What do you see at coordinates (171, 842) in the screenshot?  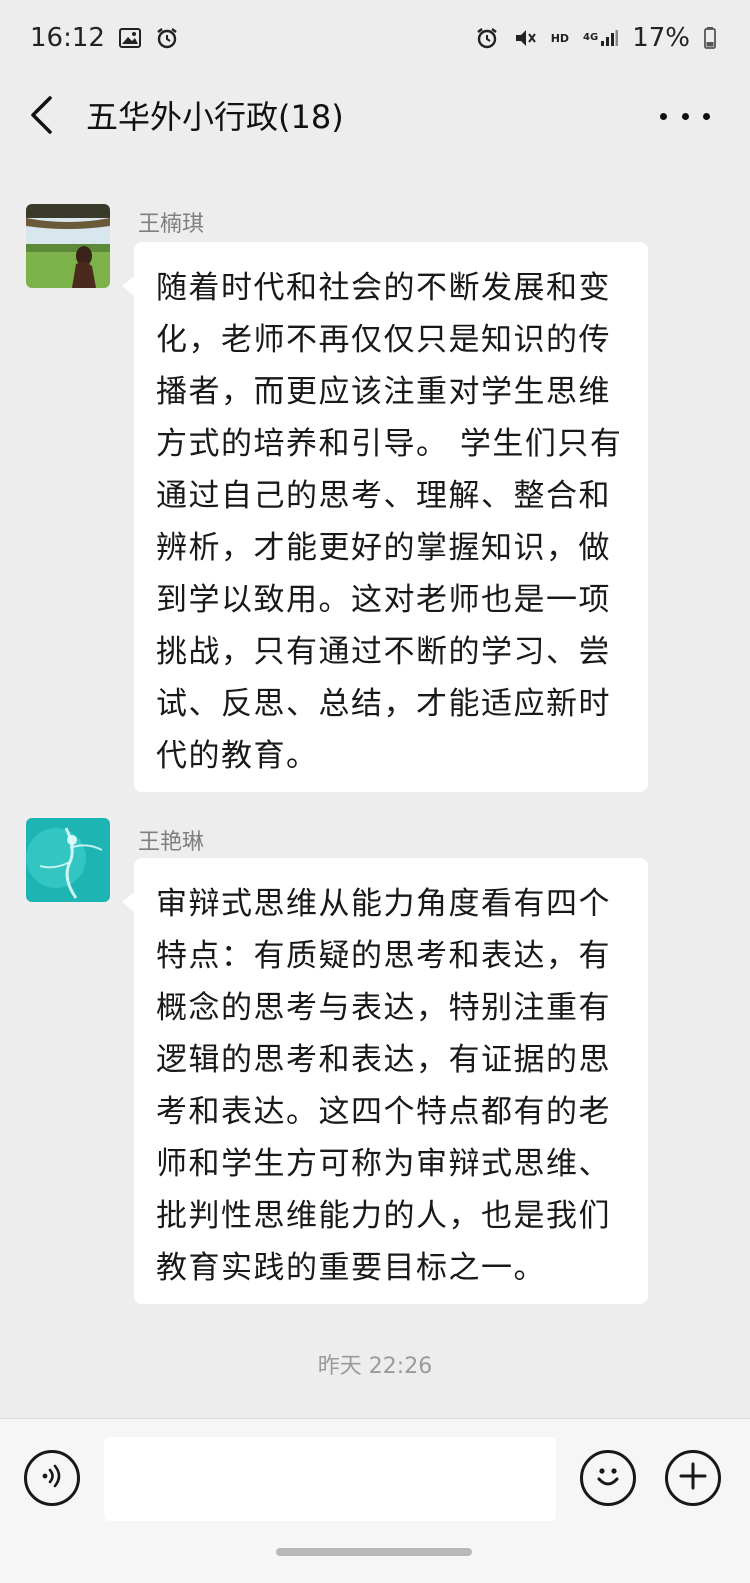 I see `sender-name: 王艳琳` at bounding box center [171, 842].